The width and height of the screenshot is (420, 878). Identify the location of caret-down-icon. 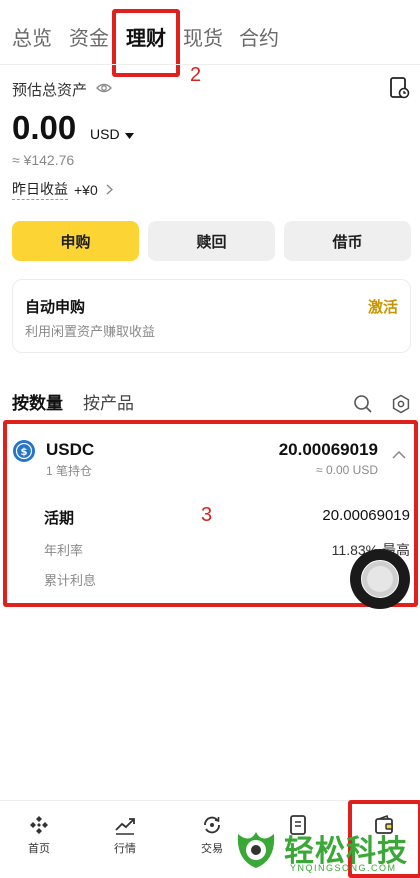
(129, 134).